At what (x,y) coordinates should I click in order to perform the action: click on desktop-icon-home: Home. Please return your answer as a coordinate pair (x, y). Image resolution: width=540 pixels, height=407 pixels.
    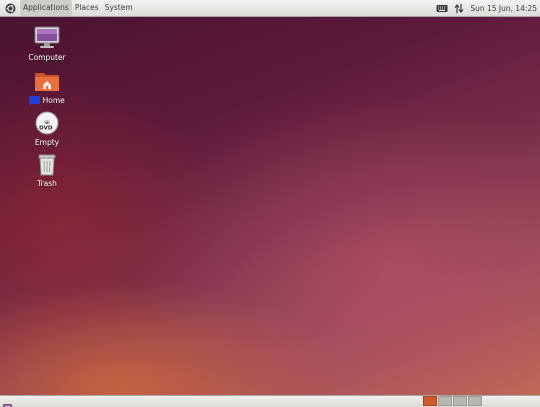
    Looking at the image, I should click on (47, 86).